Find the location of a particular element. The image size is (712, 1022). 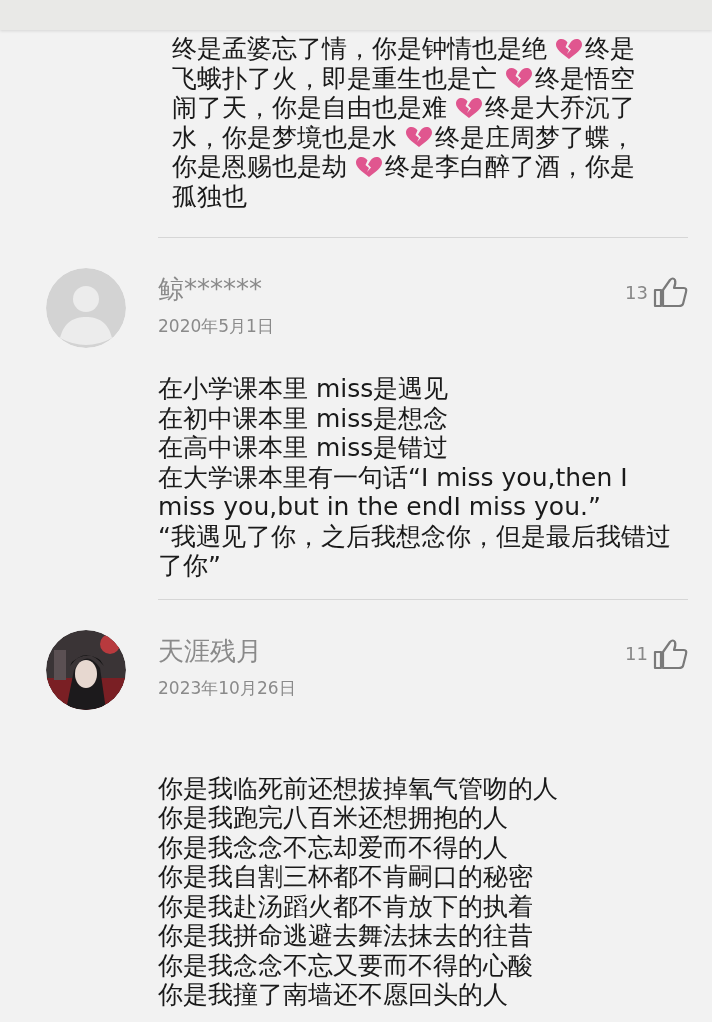

comment-text: 终是大乔沉了 is located at coordinates (560, 108).